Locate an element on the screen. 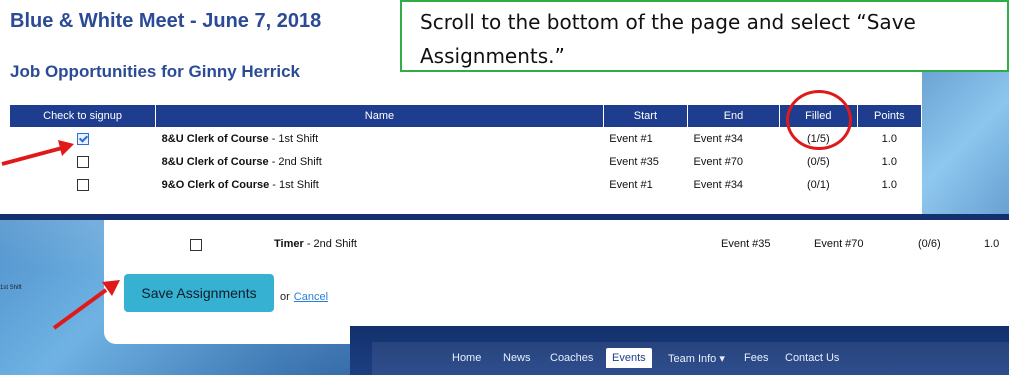  nav-team-info: Team Info ▾ is located at coordinates (696, 358).